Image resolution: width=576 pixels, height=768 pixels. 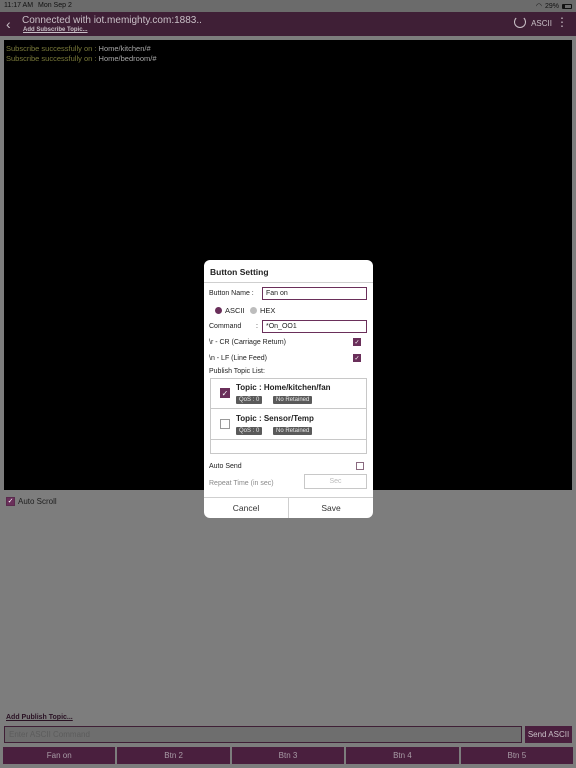 I want to click on quick-button-2: Btn 2, so click(x=173, y=755).